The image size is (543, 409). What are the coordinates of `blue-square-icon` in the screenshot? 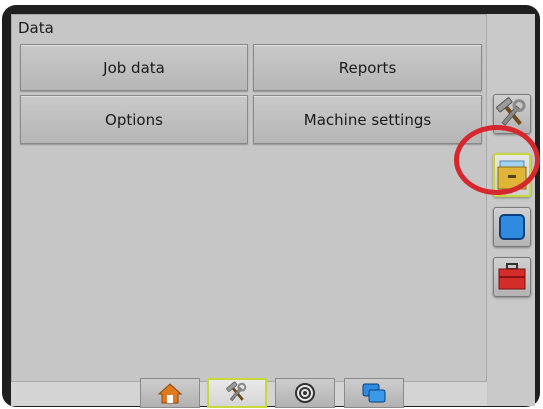 It's located at (512, 227).